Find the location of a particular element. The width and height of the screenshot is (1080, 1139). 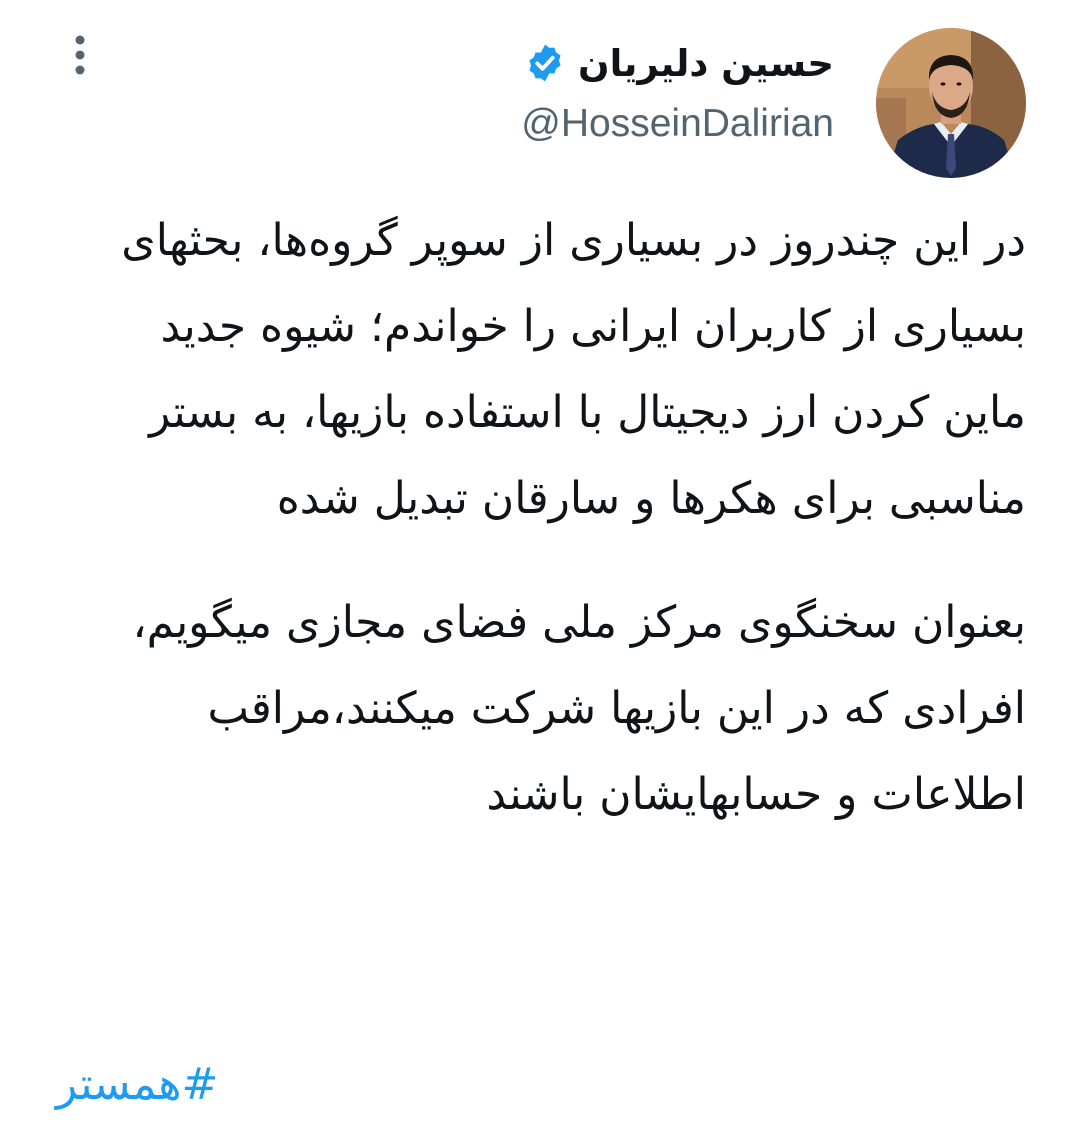

author-handle: @HosseinDalirian is located at coordinates (677, 124).